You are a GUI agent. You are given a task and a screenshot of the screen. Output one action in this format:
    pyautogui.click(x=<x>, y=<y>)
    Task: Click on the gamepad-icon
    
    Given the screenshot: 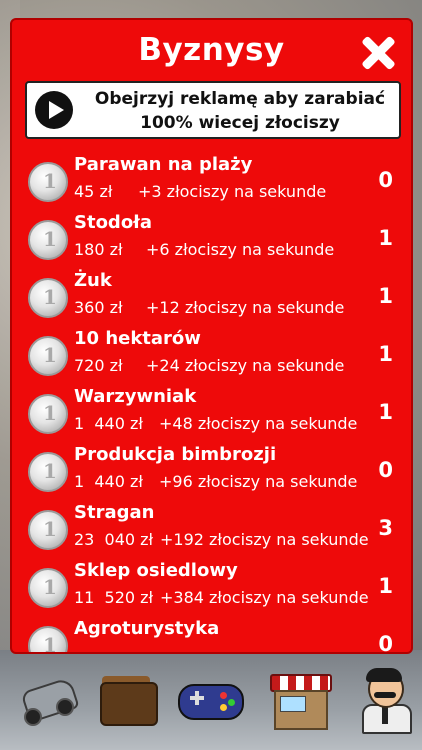 What is the action you would take?
    pyautogui.click(x=211, y=699)
    